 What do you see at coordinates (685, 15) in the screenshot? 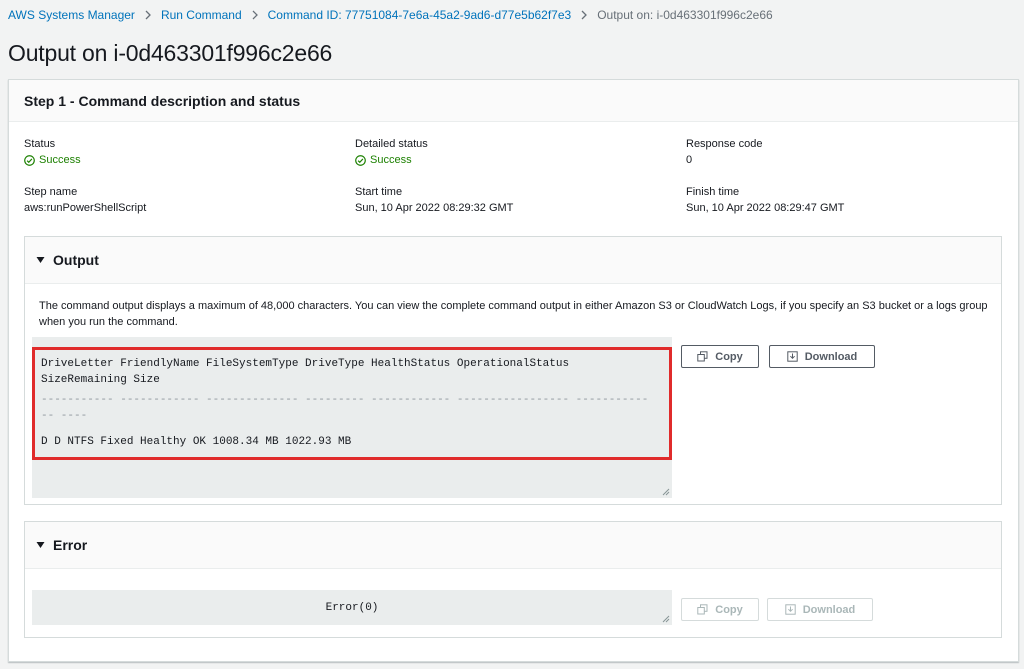
I see `breadcrumb-current: Output on: i-0d463301f996c2e66` at bounding box center [685, 15].